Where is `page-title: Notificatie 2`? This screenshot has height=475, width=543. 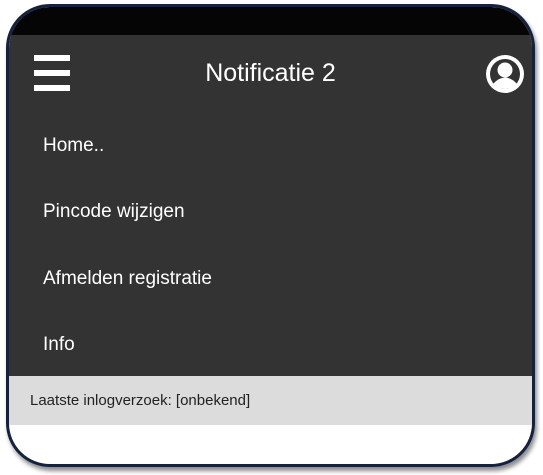 page-title: Notificatie 2 is located at coordinates (270, 73).